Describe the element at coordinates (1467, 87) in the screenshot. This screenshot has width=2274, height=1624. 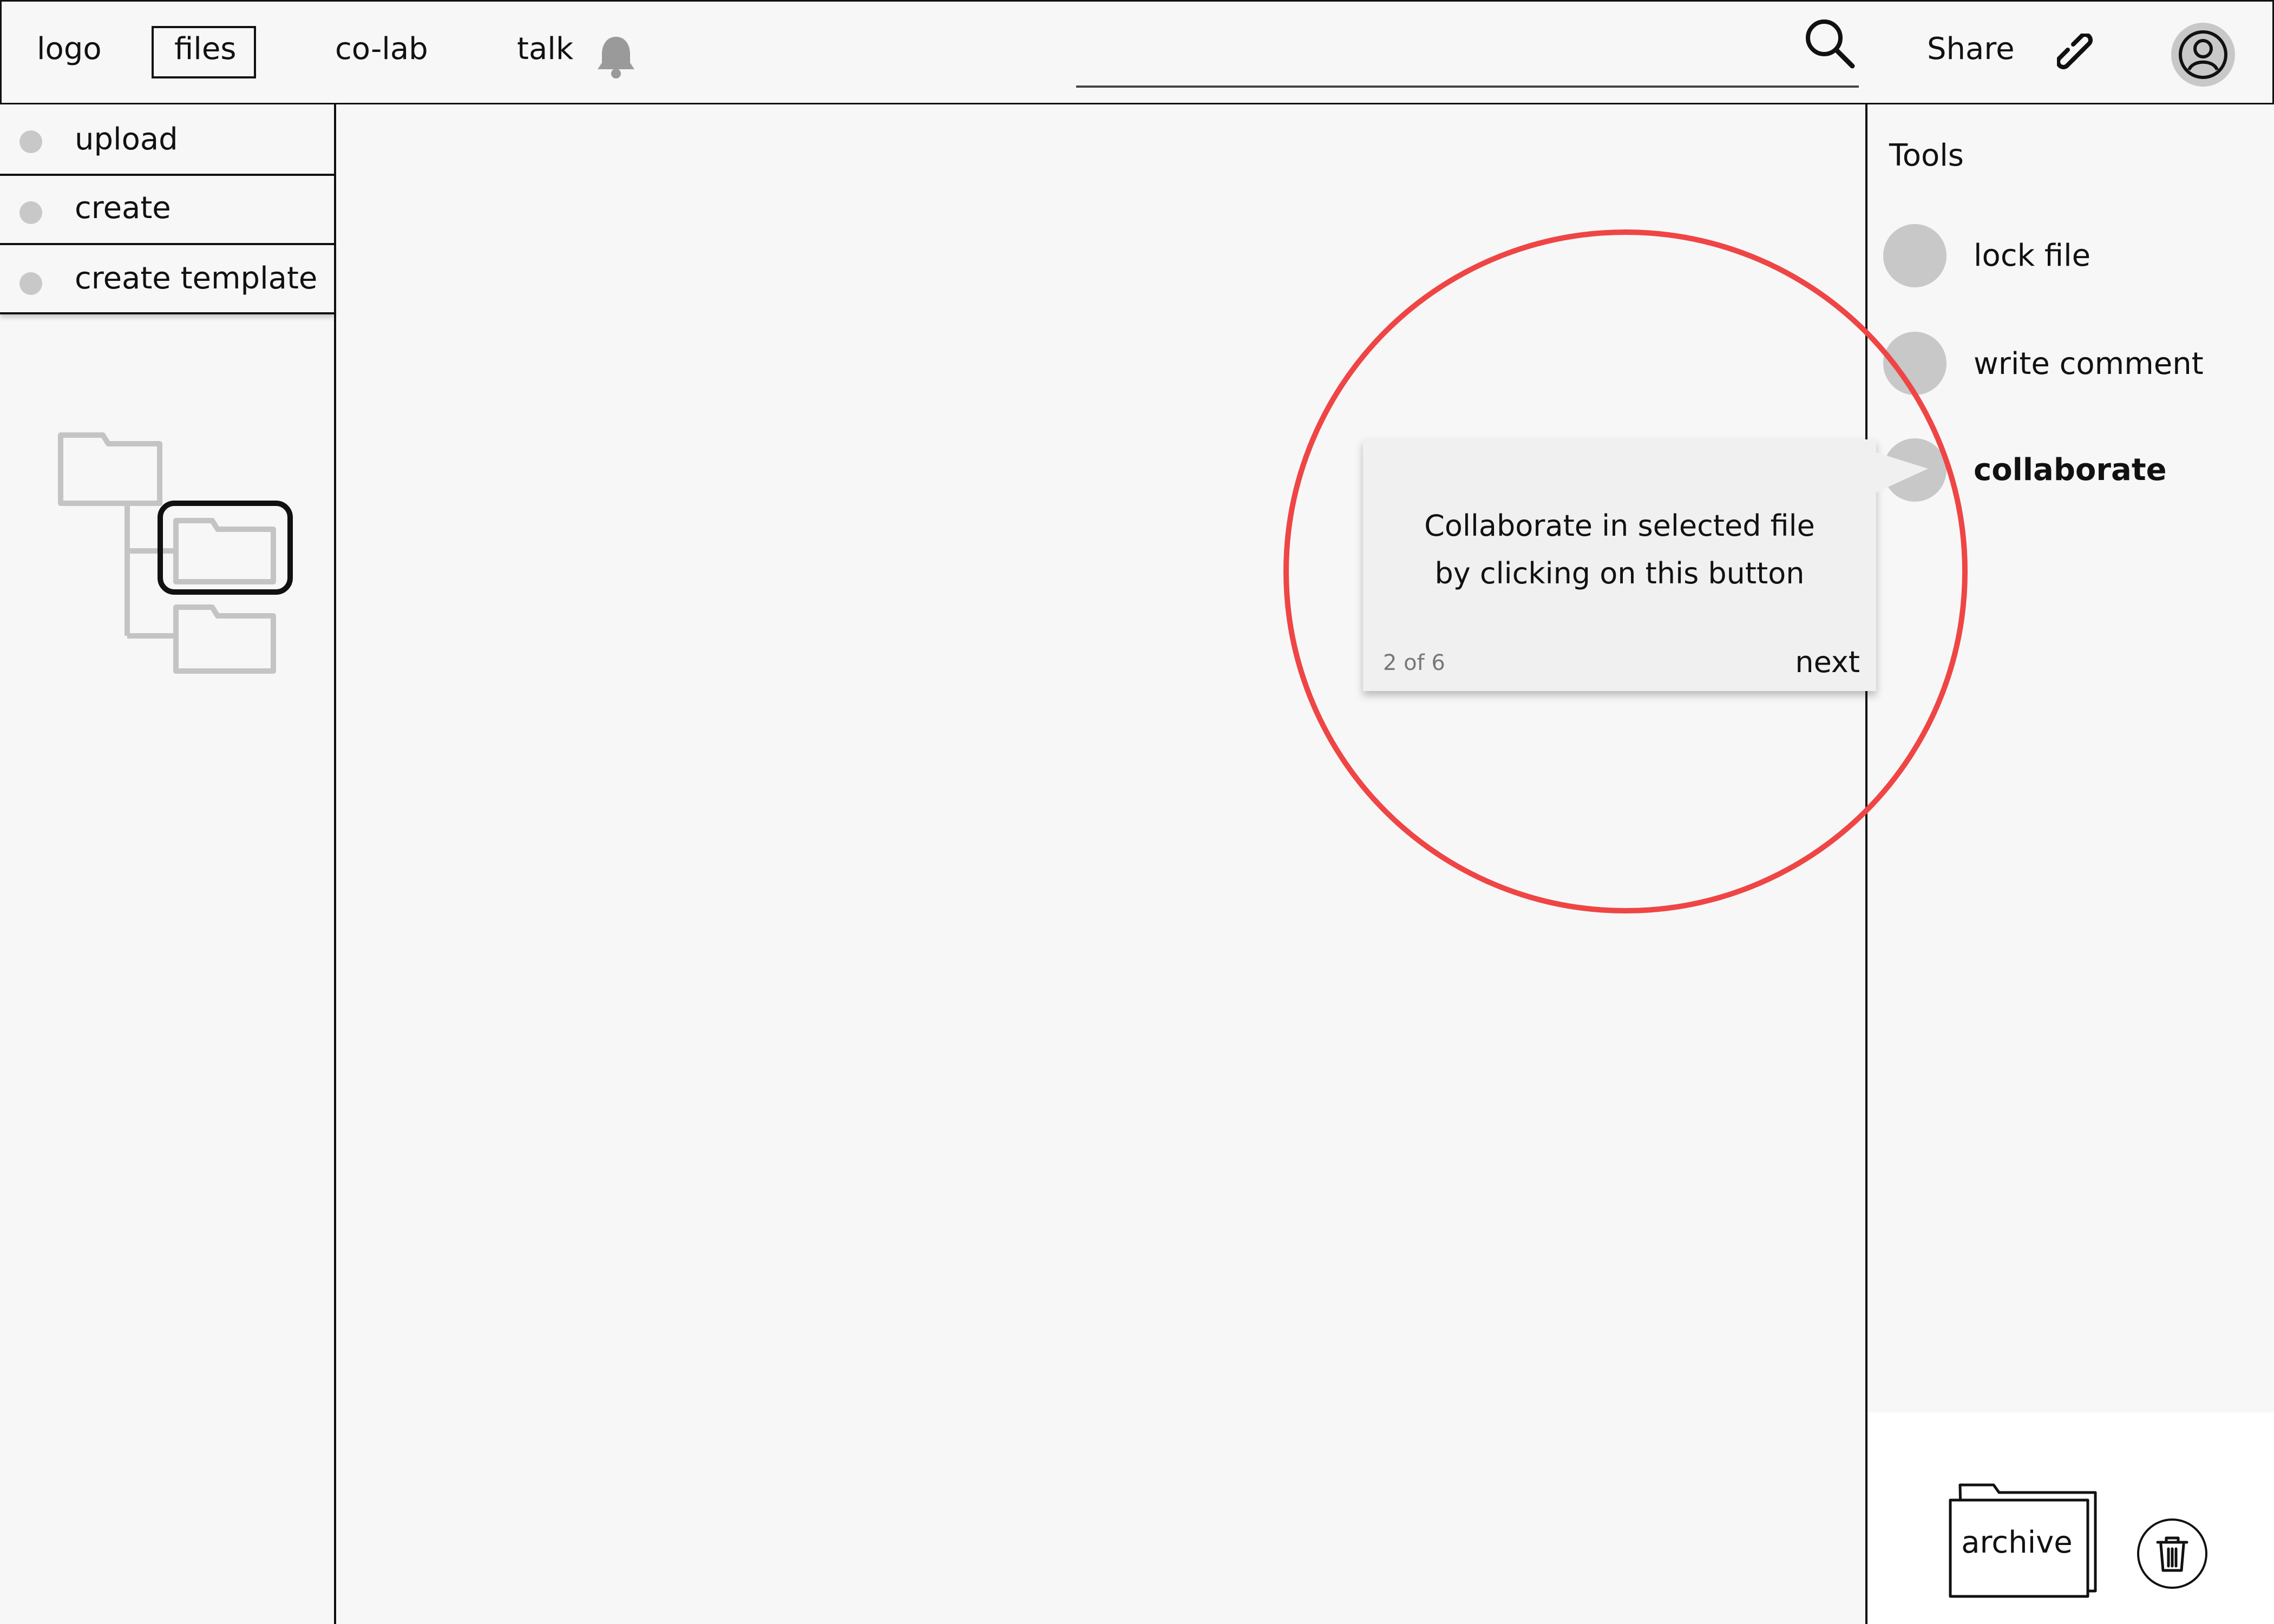
I see `search-input` at that location.